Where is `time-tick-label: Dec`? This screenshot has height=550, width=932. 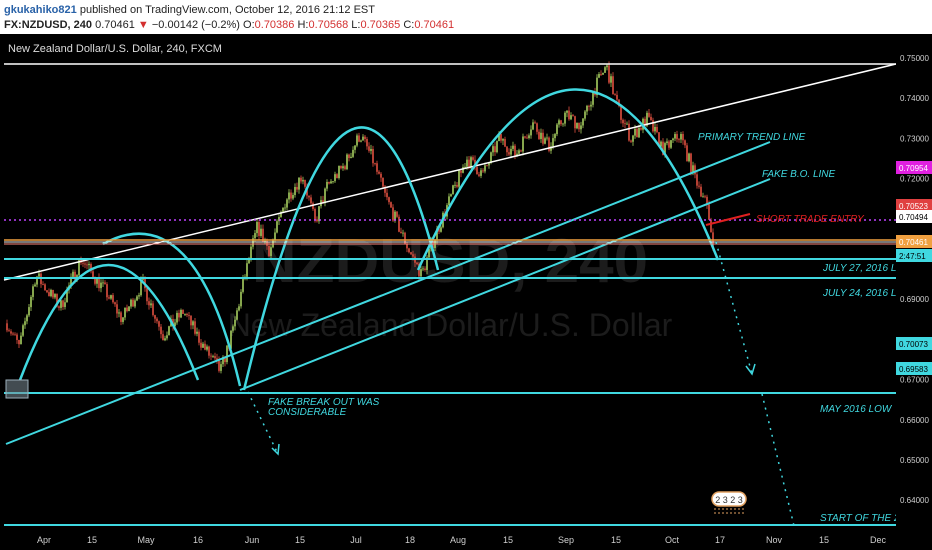 time-tick-label: Dec is located at coordinates (878, 540).